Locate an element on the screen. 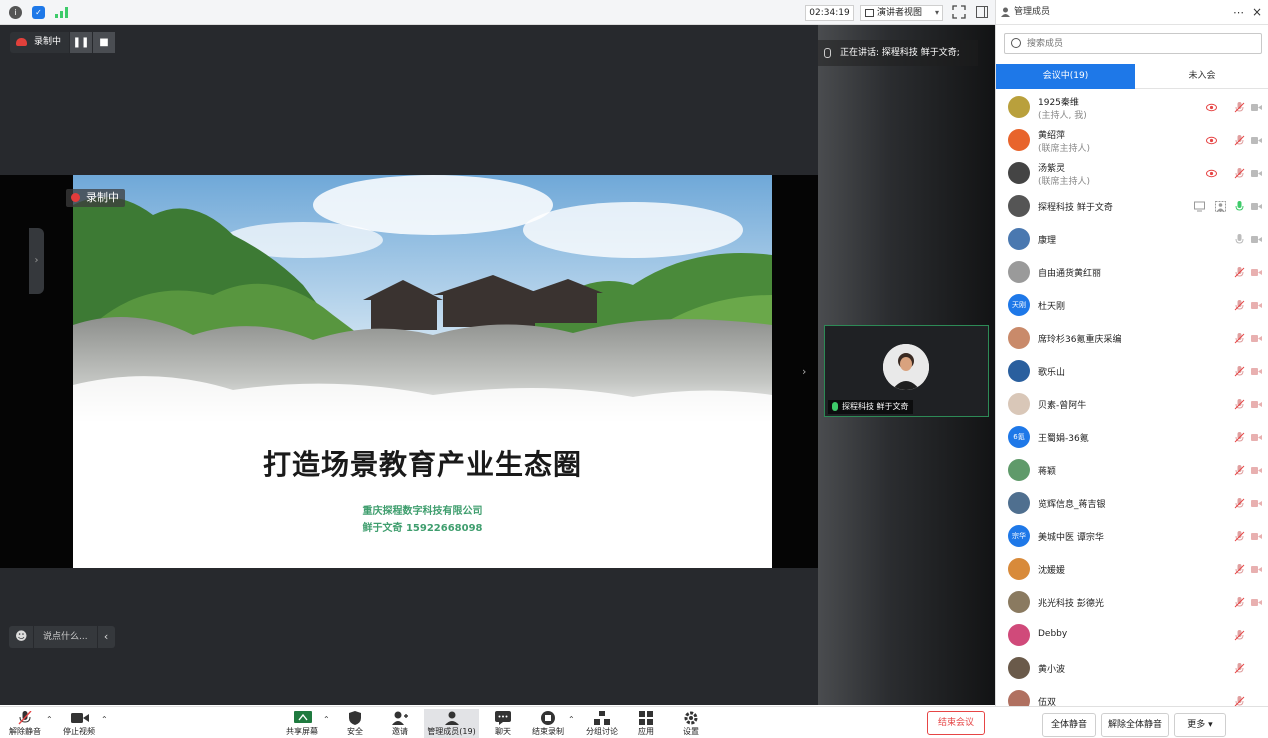 This screenshot has width=1268, height=738. member-row: 沈媛媛 is located at coordinates (1132, 569).